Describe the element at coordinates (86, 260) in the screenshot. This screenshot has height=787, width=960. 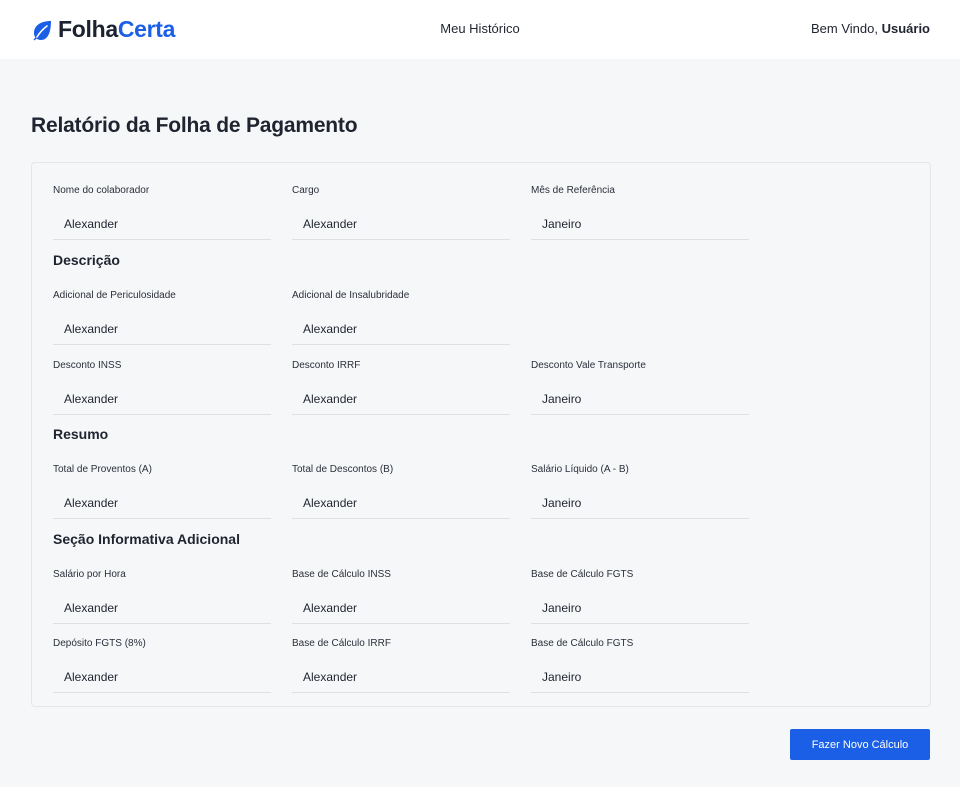
I see `section-title-descricao: Descrição` at that location.